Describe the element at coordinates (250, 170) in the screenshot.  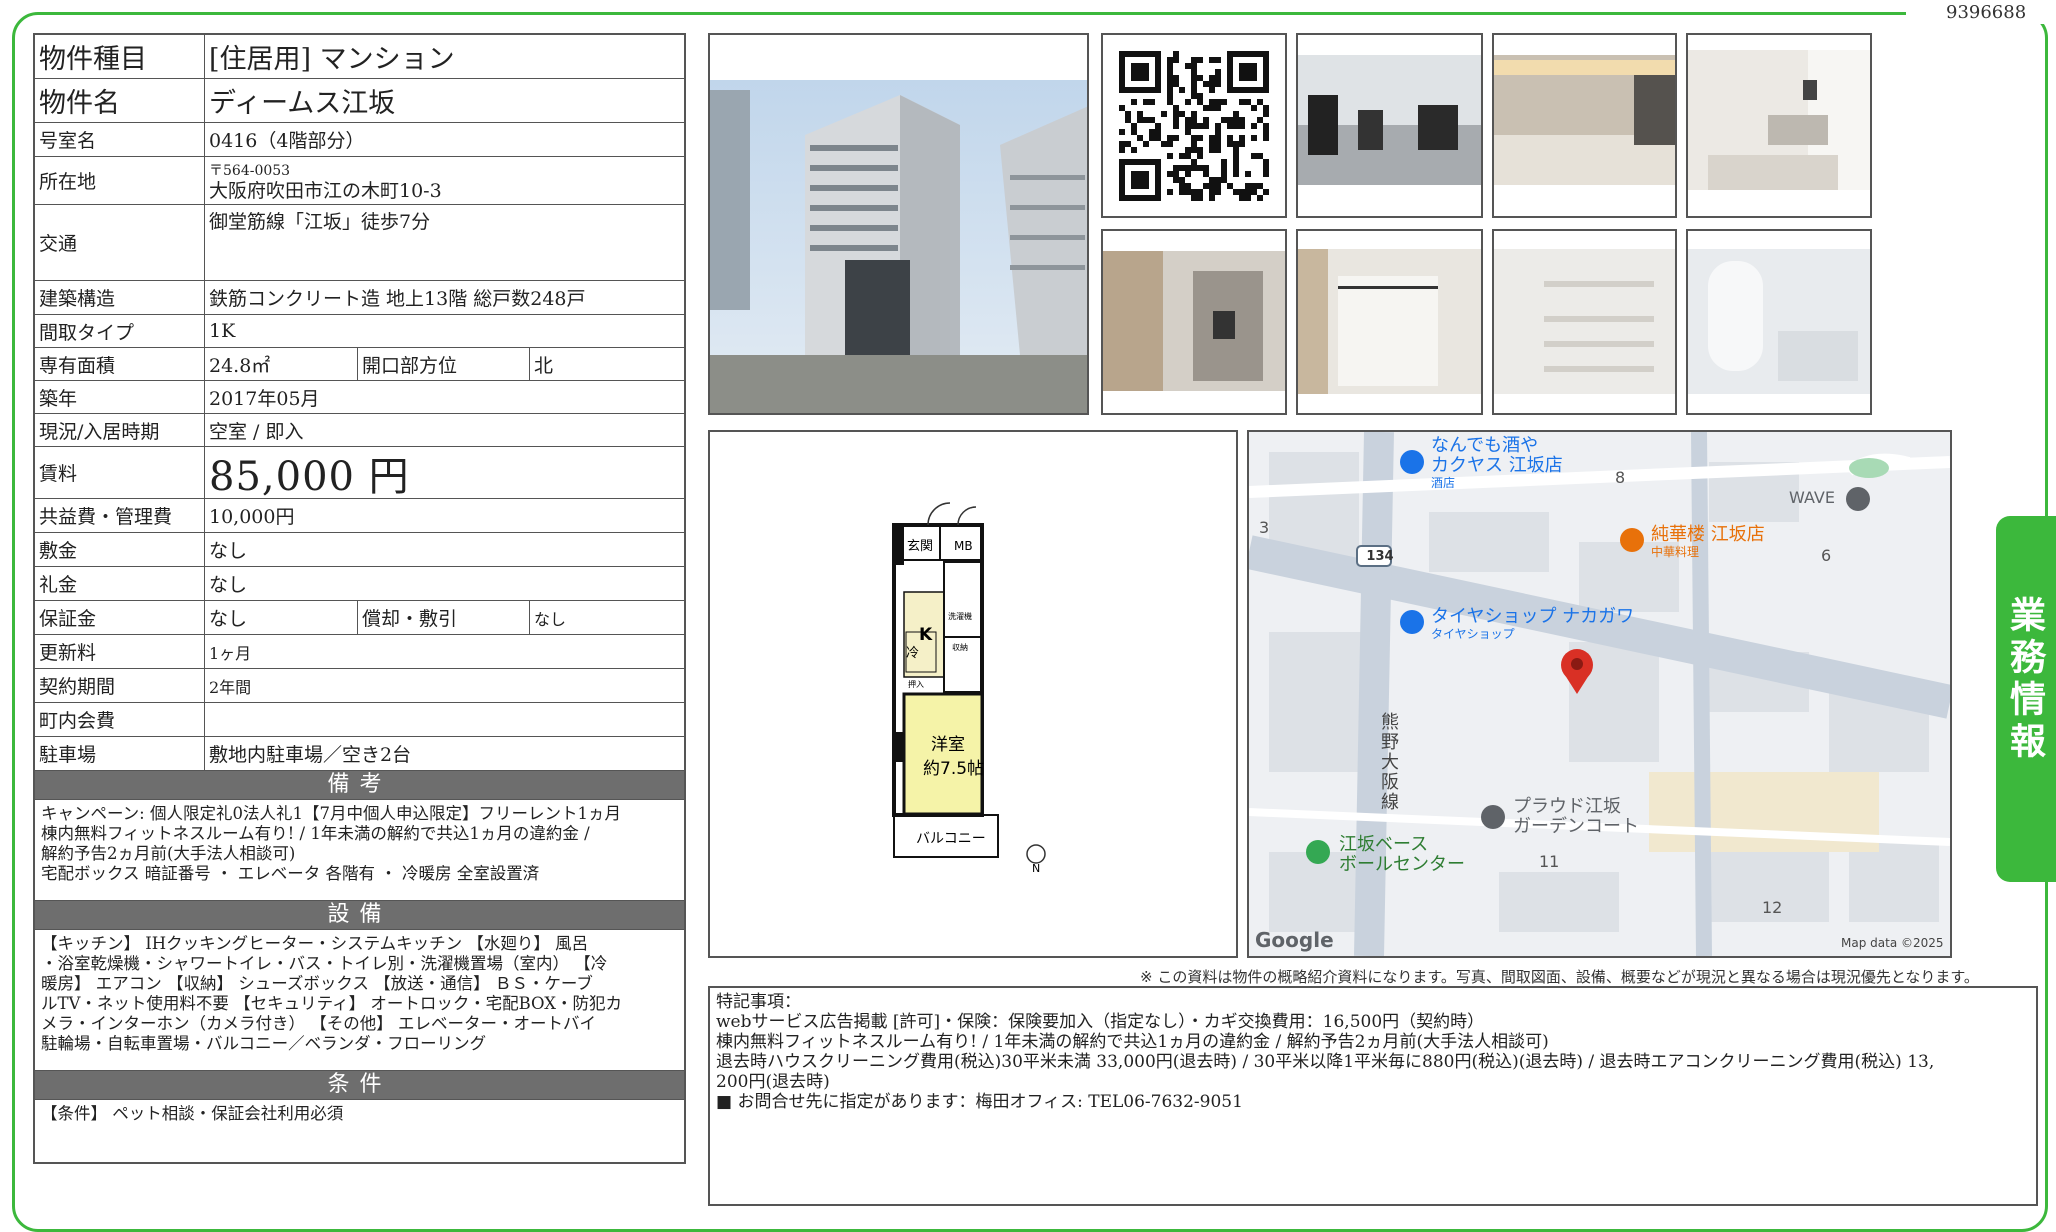
I see `zip-code: 〒564-0053` at that location.